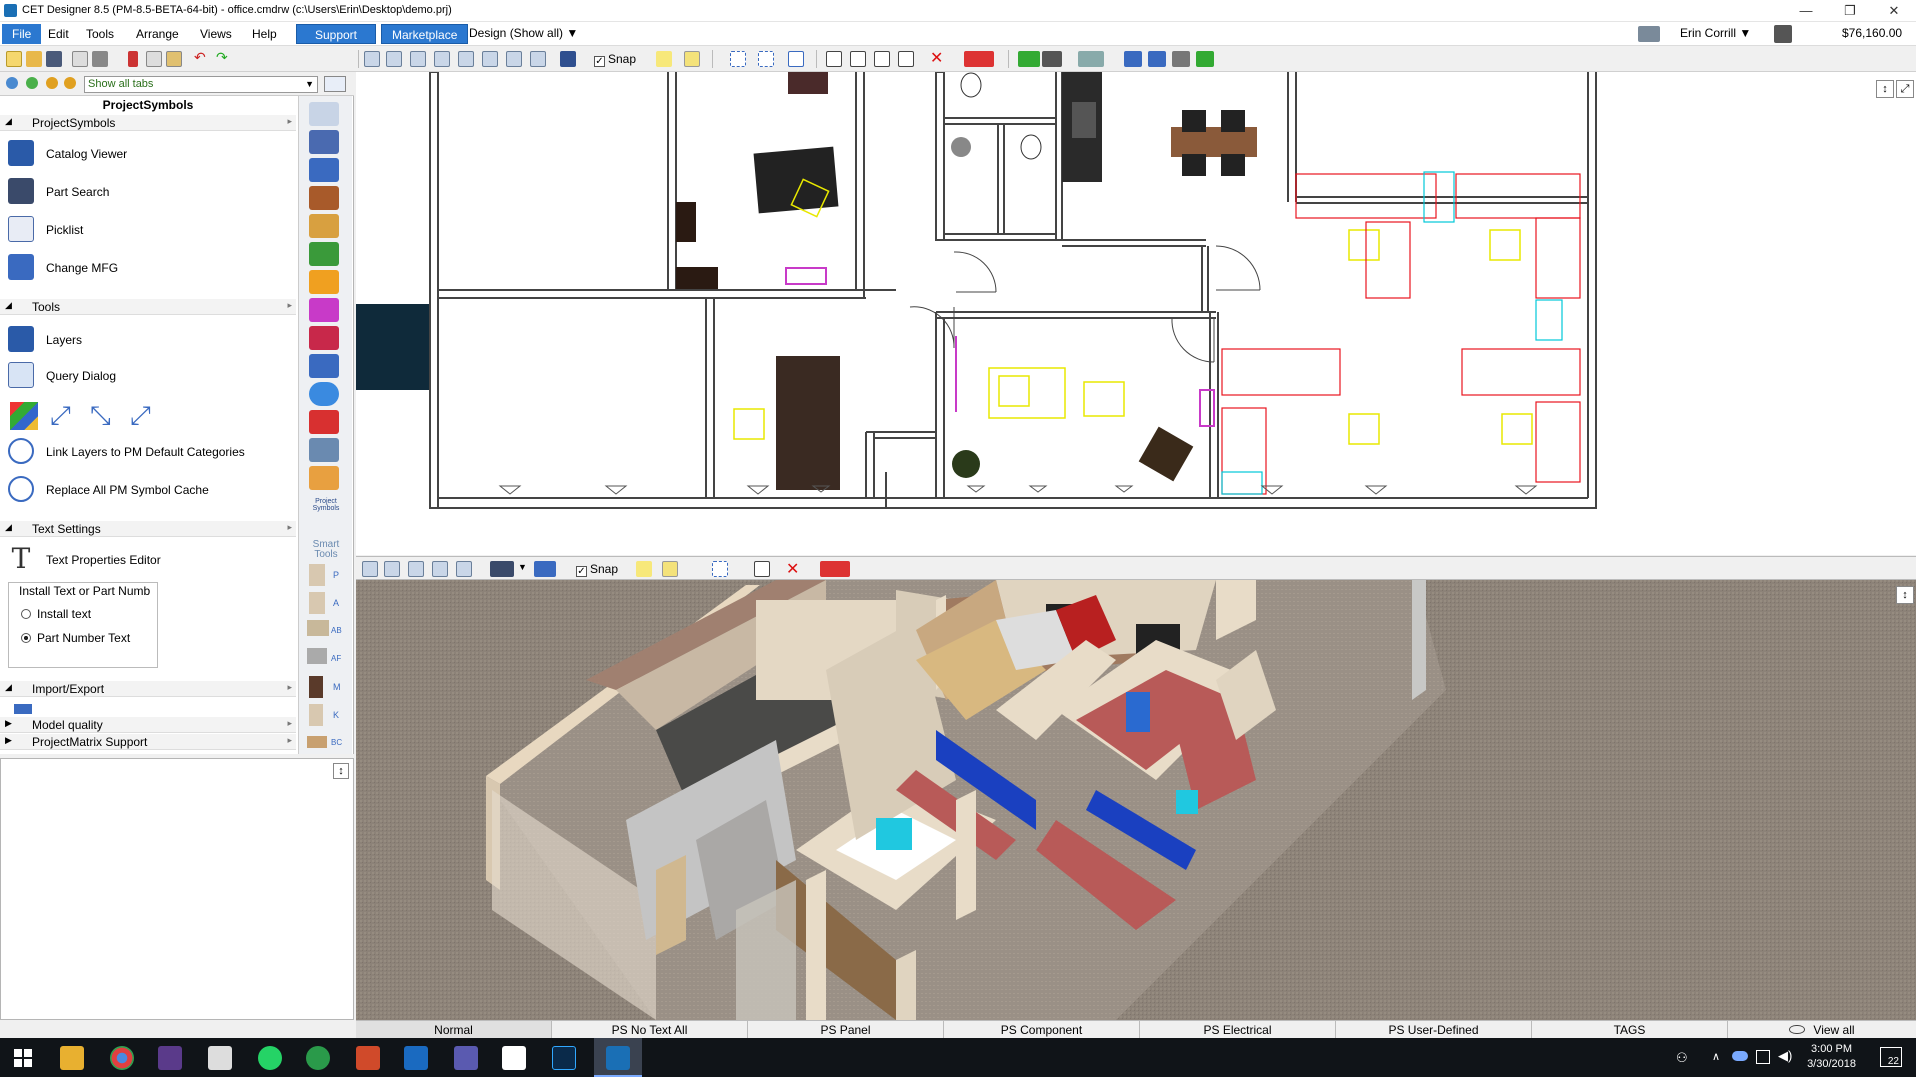 The height and width of the screenshot is (1077, 1916). I want to click on chat-icon, so click(318, 1058).